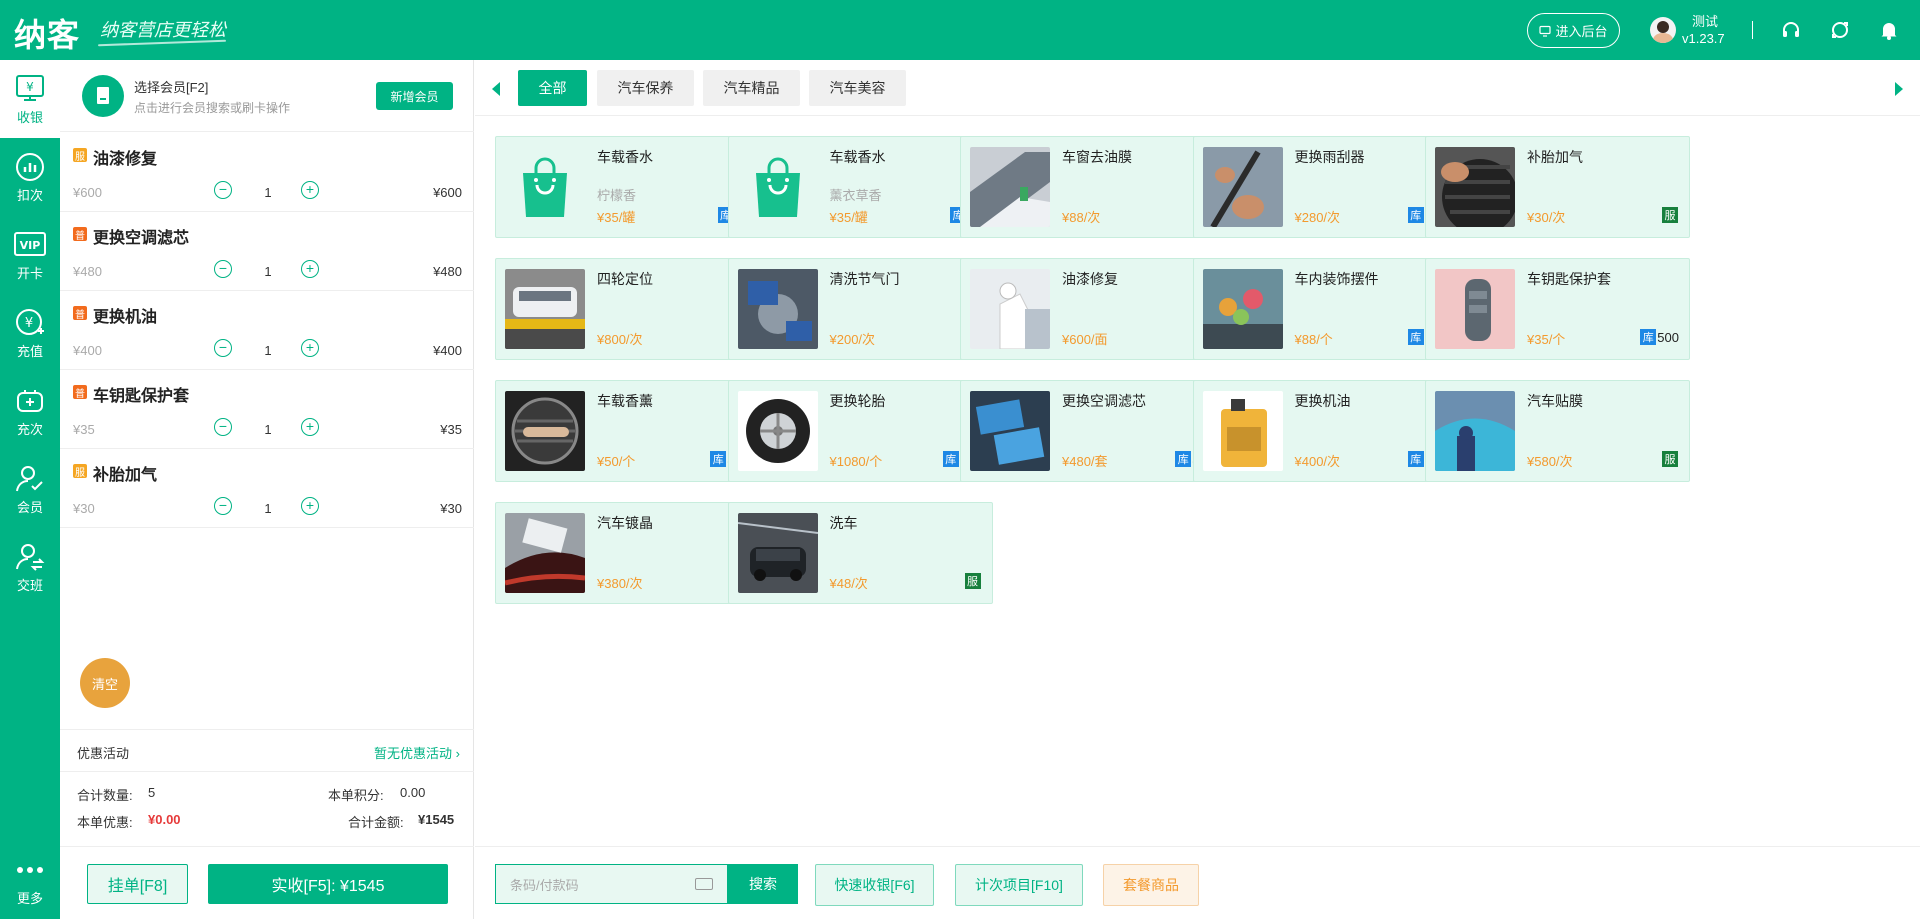 The image size is (1920, 919). I want to click on item-total: ¥35, so click(451, 429).